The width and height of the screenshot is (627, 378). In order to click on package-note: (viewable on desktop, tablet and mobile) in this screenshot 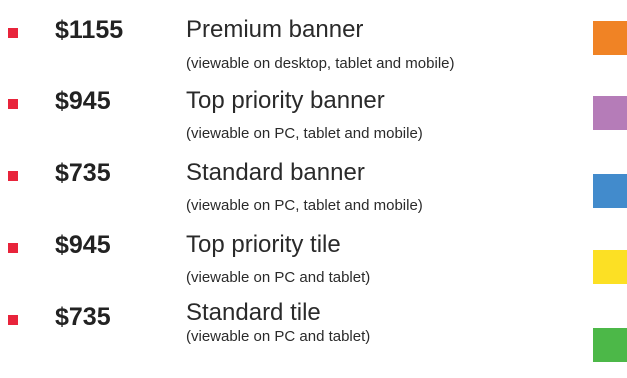, I will do `click(320, 63)`.